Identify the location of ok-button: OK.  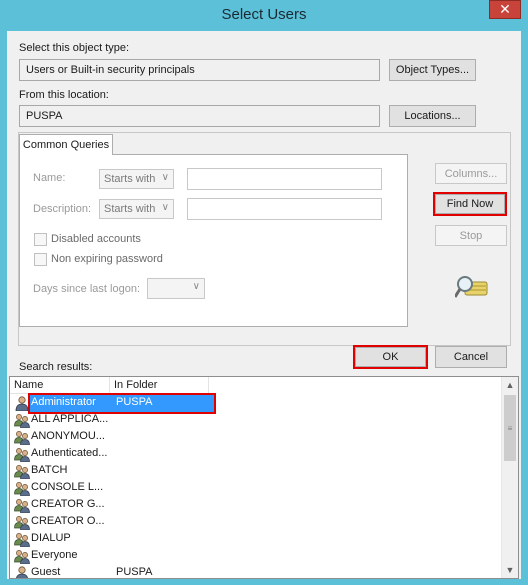
(390, 357).